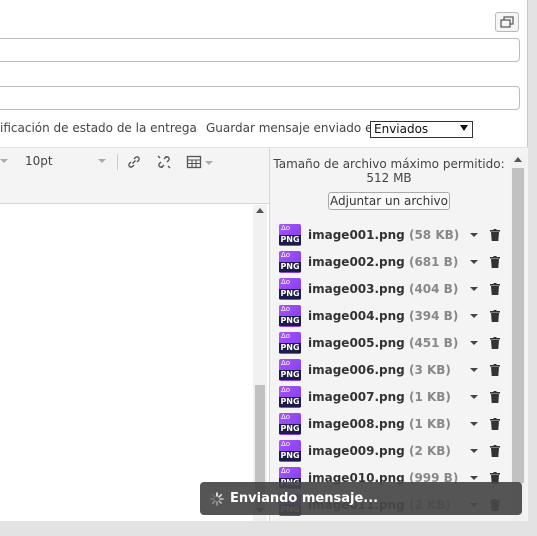 The height and width of the screenshot is (536, 537). Describe the element at coordinates (134, 162) in the screenshot. I see `link-icon` at that location.